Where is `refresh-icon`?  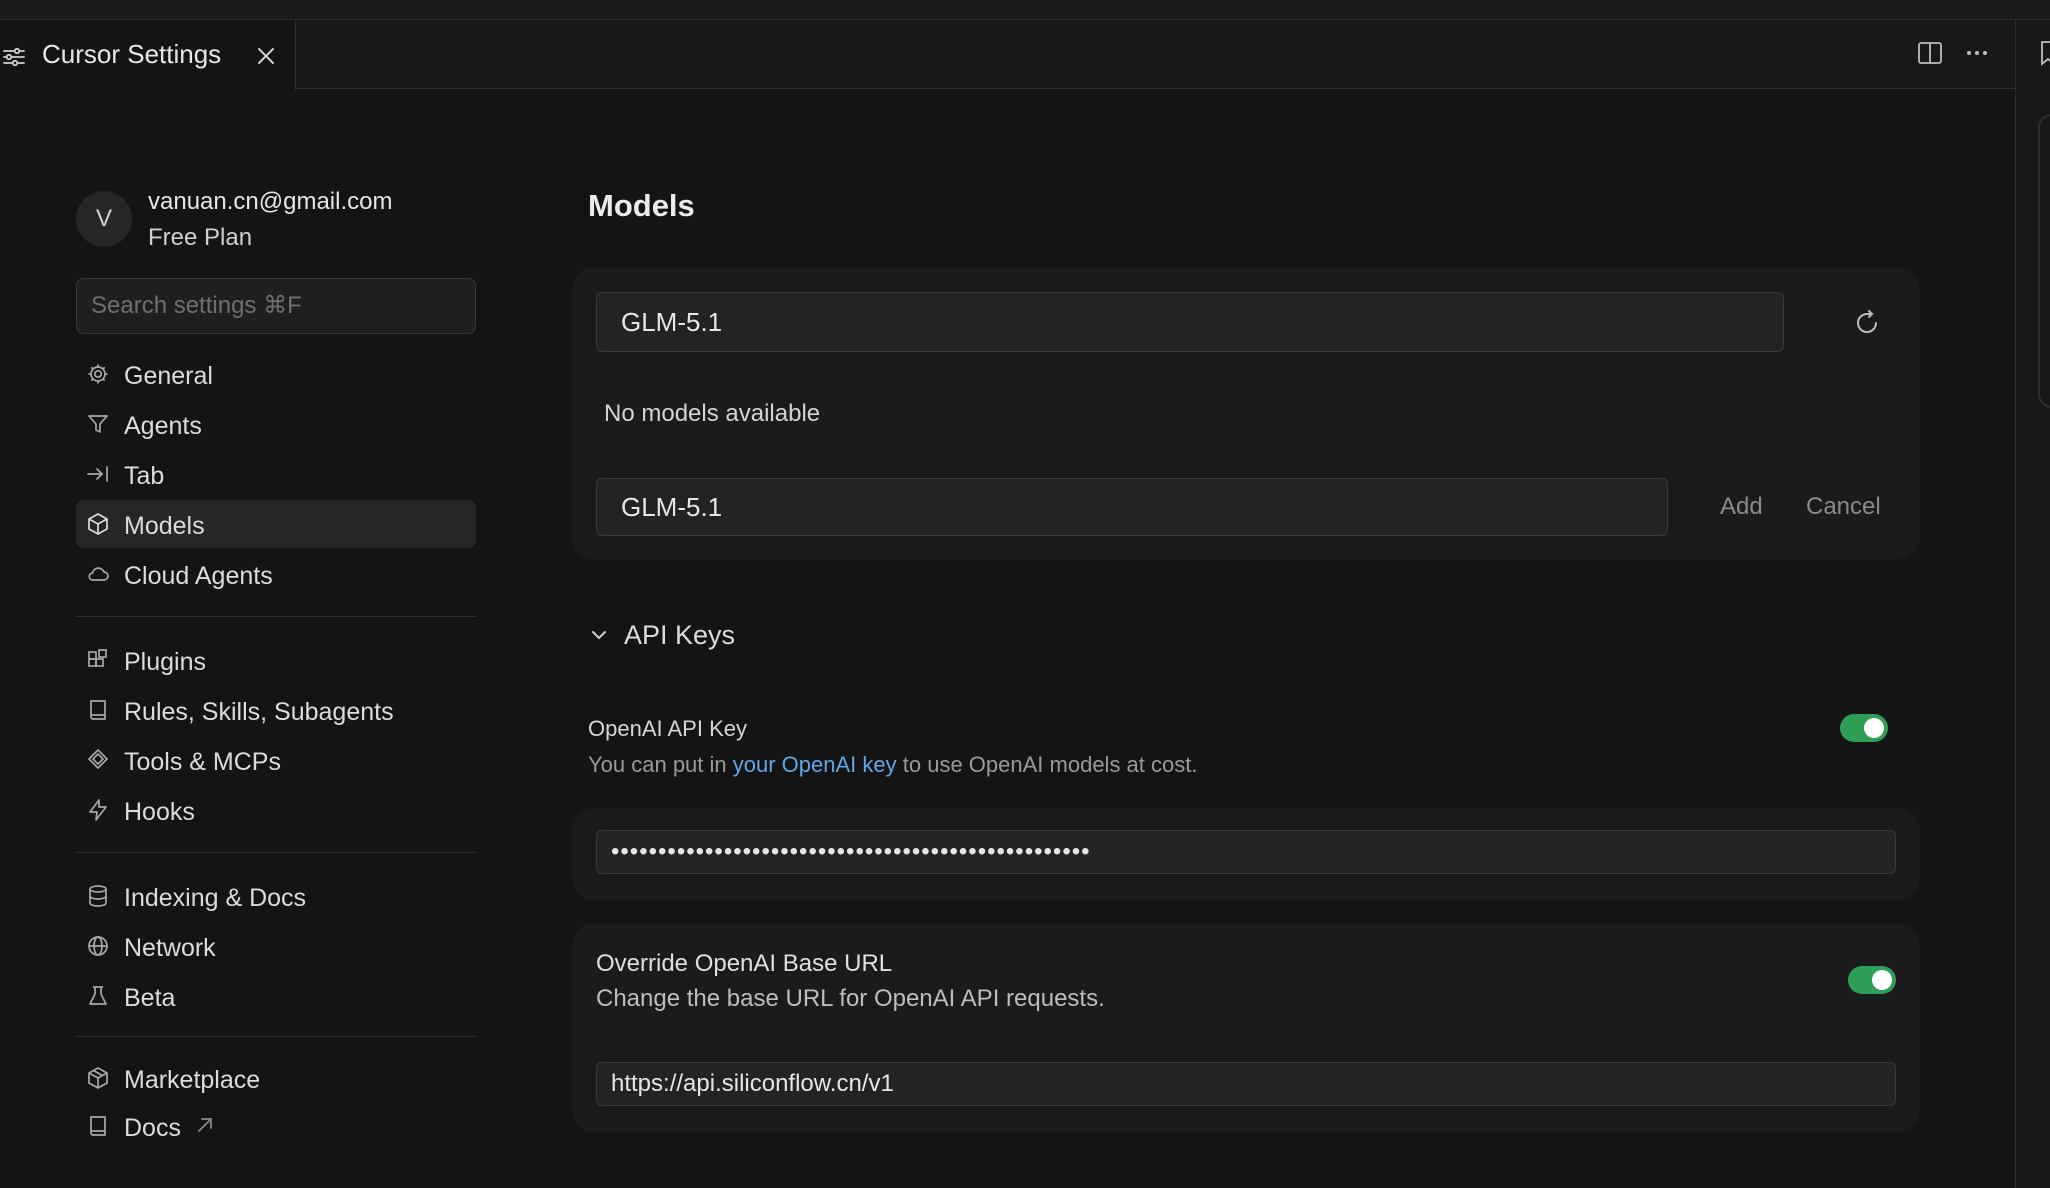
refresh-icon is located at coordinates (1867, 323).